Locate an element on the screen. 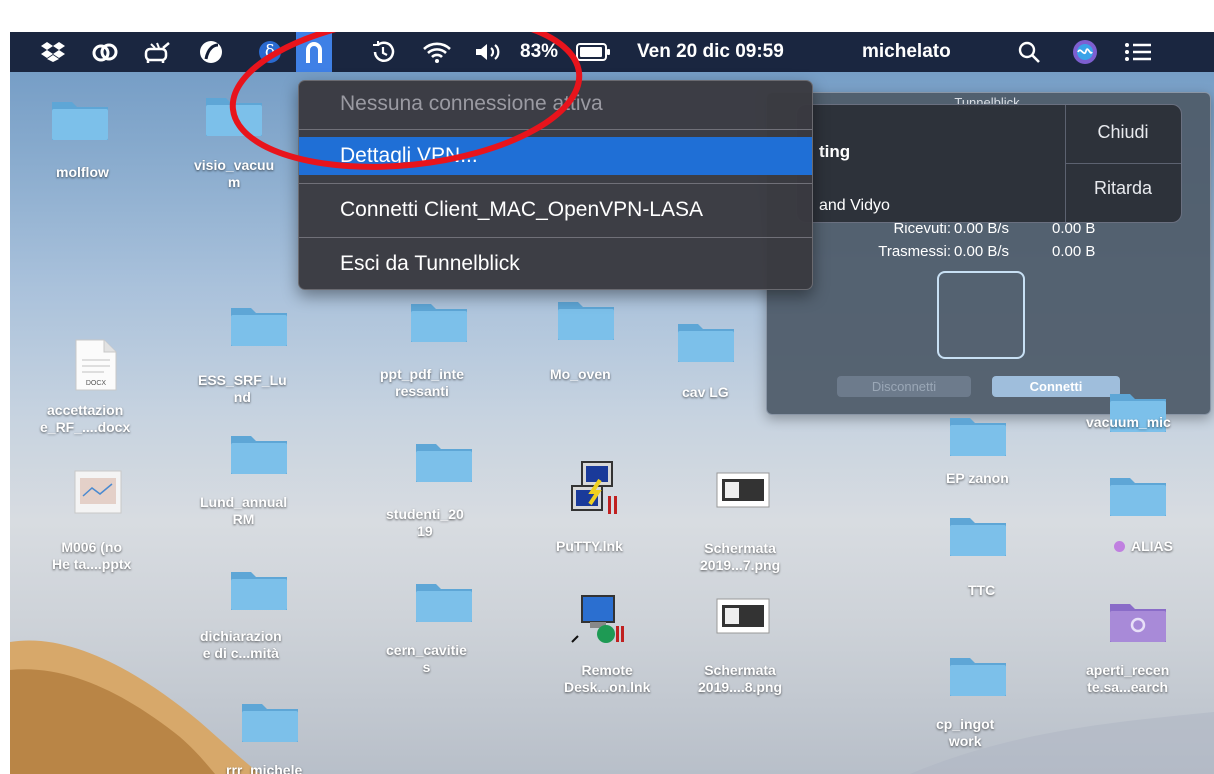  ess-folder-icon is located at coordinates (259, 327).